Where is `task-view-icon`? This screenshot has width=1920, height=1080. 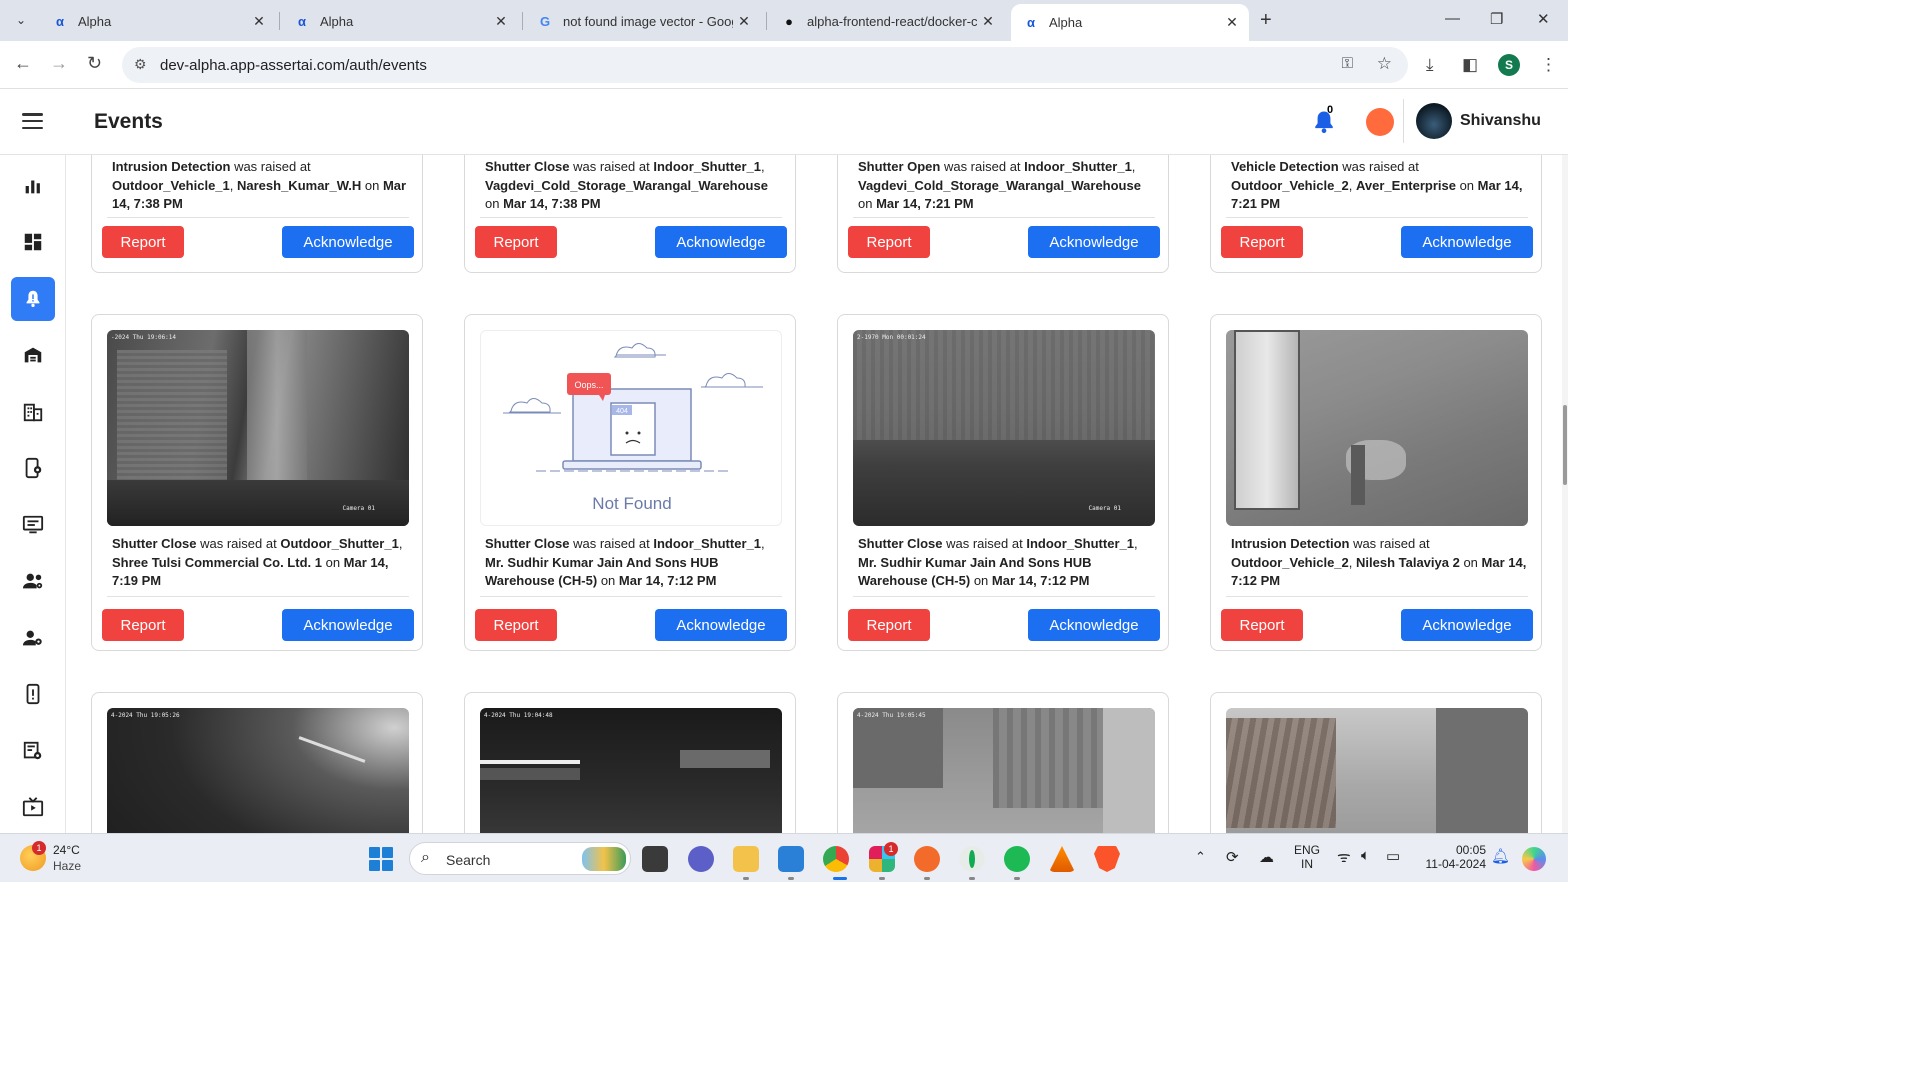 task-view-icon is located at coordinates (655, 859).